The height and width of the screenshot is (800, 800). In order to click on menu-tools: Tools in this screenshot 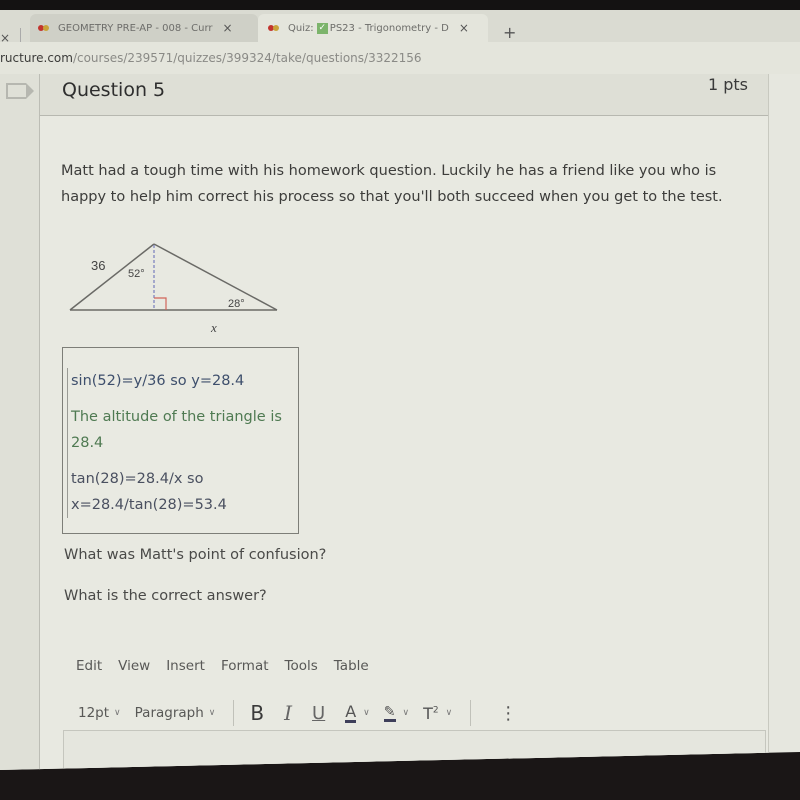, I will do `click(301, 666)`.